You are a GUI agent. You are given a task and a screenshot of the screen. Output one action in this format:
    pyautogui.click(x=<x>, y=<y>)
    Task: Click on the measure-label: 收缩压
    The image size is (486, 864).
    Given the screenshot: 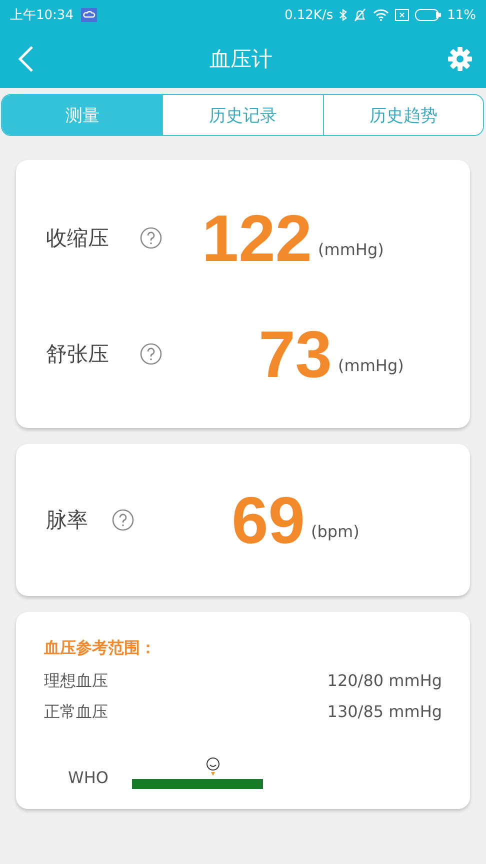 What is the action you would take?
    pyautogui.click(x=78, y=238)
    